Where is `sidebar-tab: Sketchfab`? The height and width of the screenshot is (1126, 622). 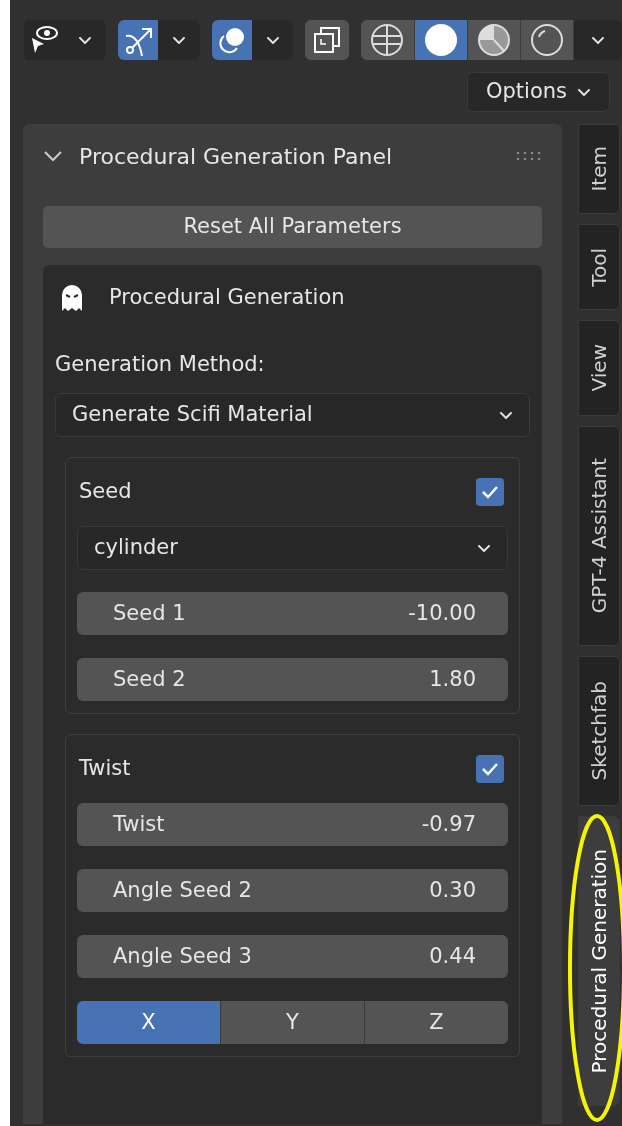
sidebar-tab: Sketchfab is located at coordinates (599, 731).